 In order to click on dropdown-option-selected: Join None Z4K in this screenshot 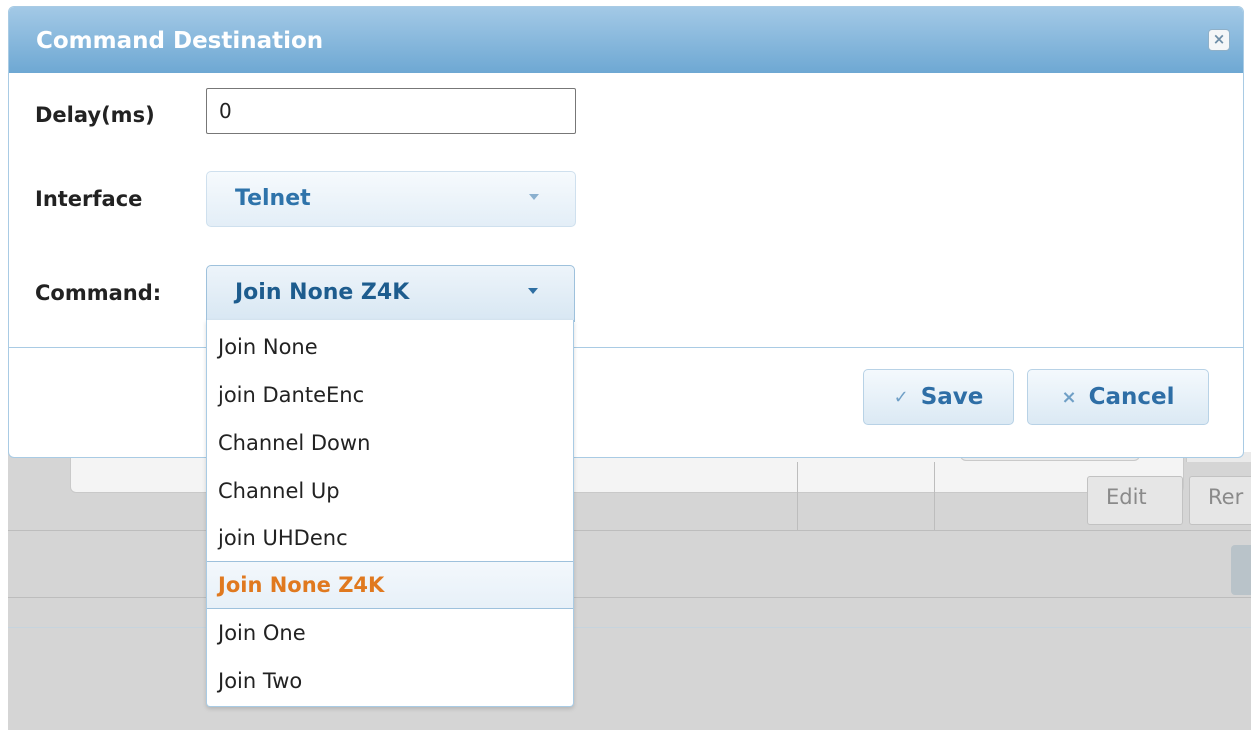, I will do `click(390, 585)`.